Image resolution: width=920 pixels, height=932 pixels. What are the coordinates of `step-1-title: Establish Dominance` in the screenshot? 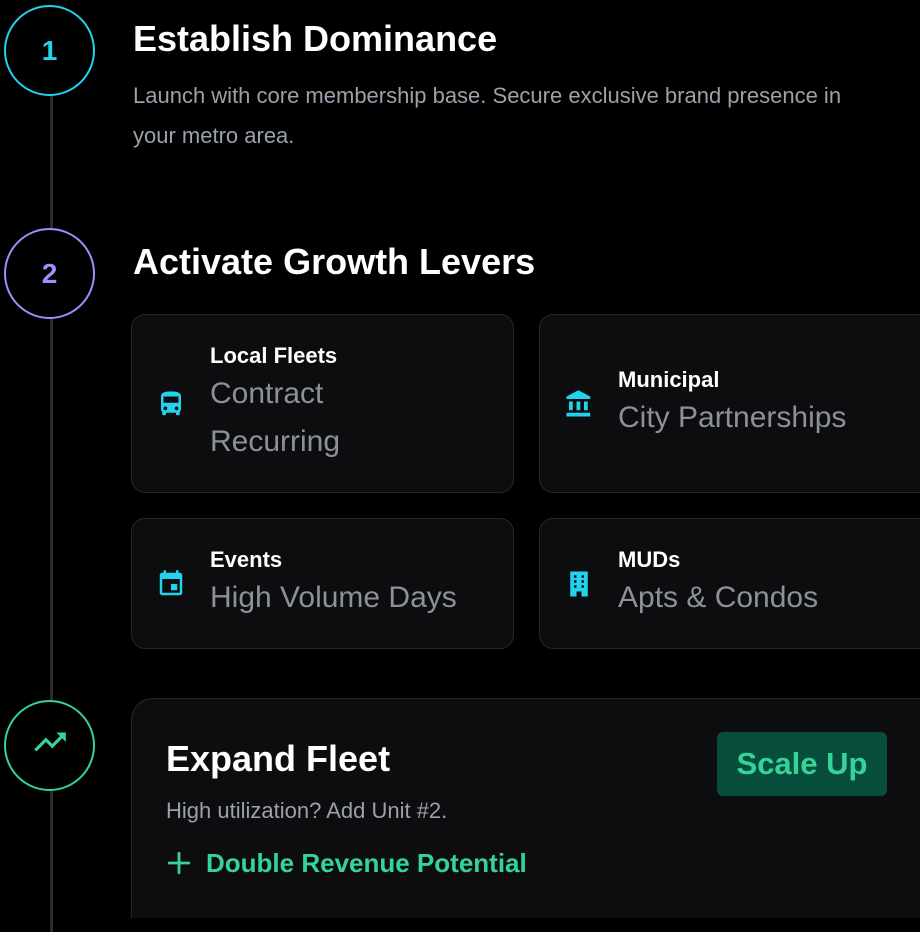 It's located at (315, 38).